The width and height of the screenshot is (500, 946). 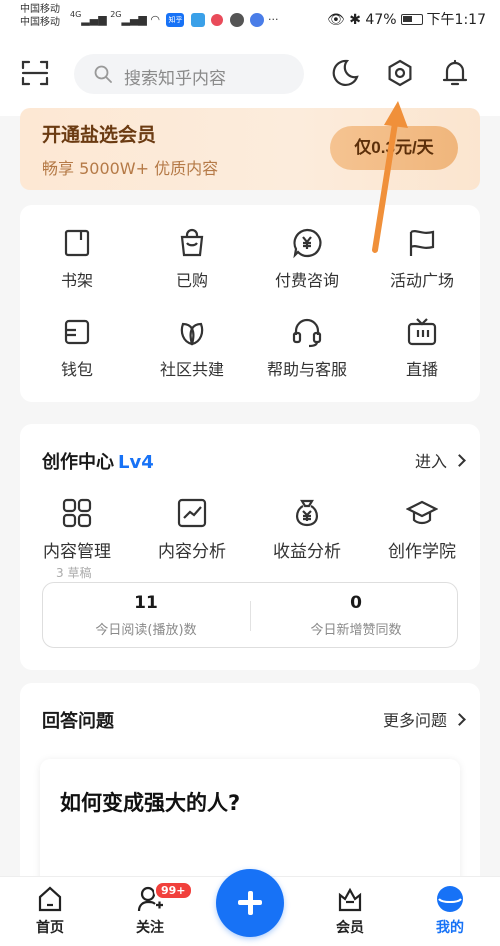 What do you see at coordinates (50, 899) in the screenshot?
I see `home-icon` at bounding box center [50, 899].